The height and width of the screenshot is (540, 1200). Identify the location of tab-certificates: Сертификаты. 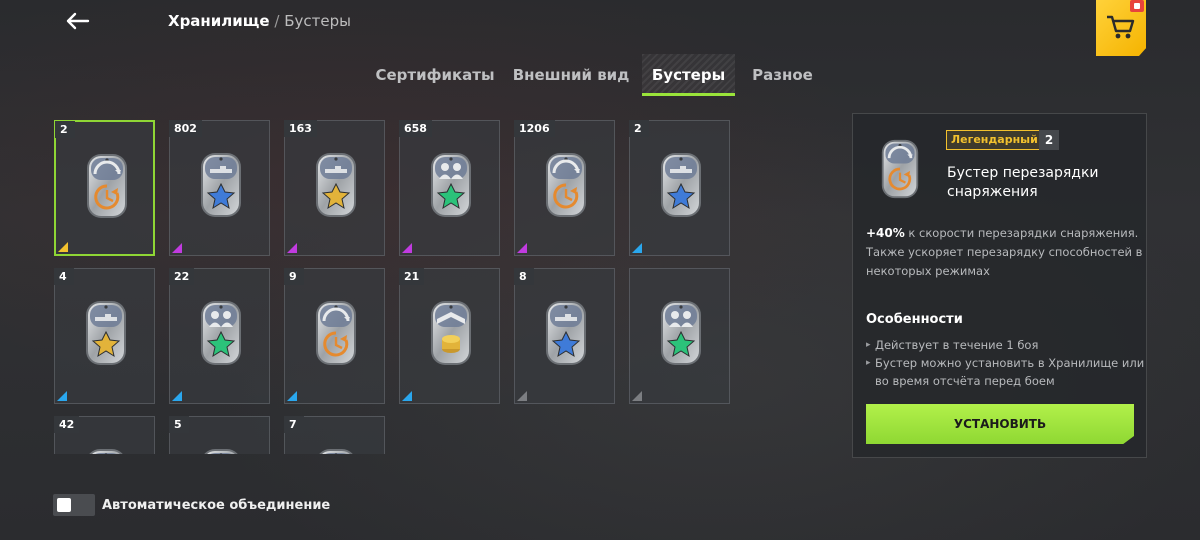
(435, 75).